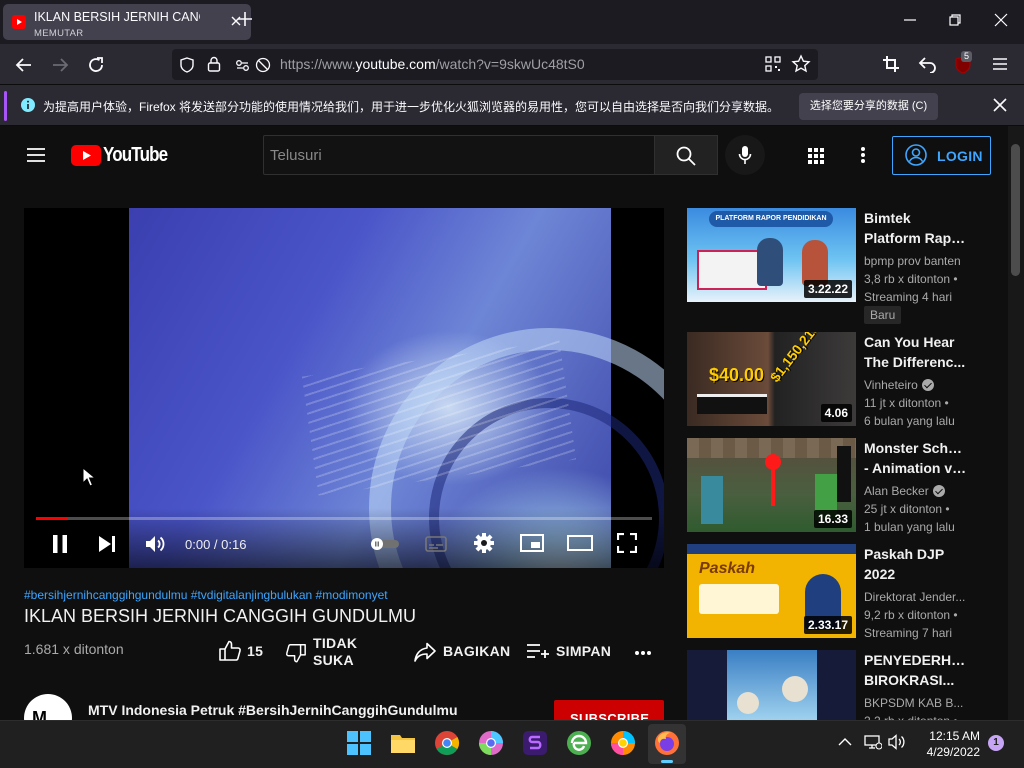 This screenshot has height=768, width=1024. Describe the element at coordinates (623, 743) in the screenshot. I see `colorful-browser-icon` at that location.